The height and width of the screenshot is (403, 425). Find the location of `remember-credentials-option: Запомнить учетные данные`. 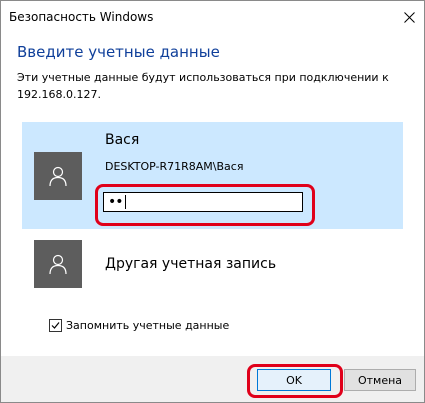

remember-credentials-option: Запомнить учетные данные is located at coordinates (139, 325).